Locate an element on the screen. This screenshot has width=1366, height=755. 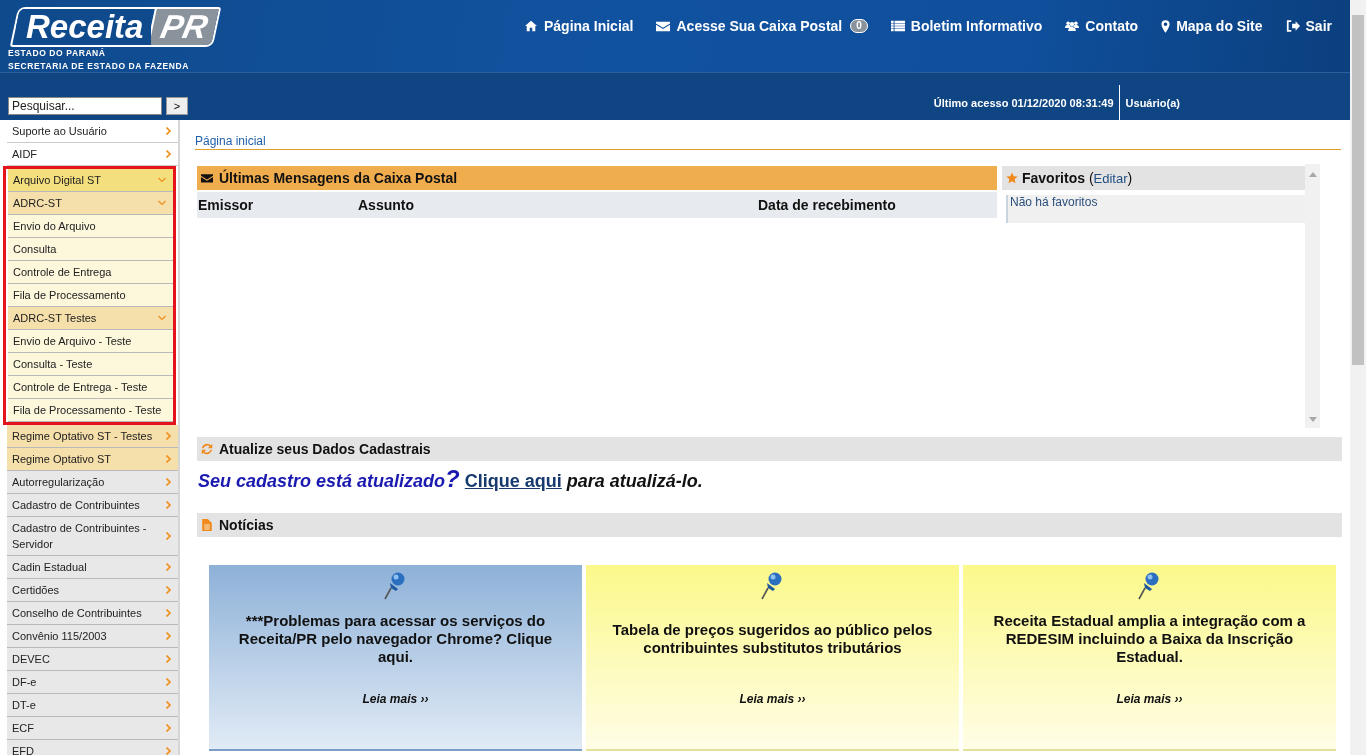
scrollbar is located at coordinates (1312, 296).